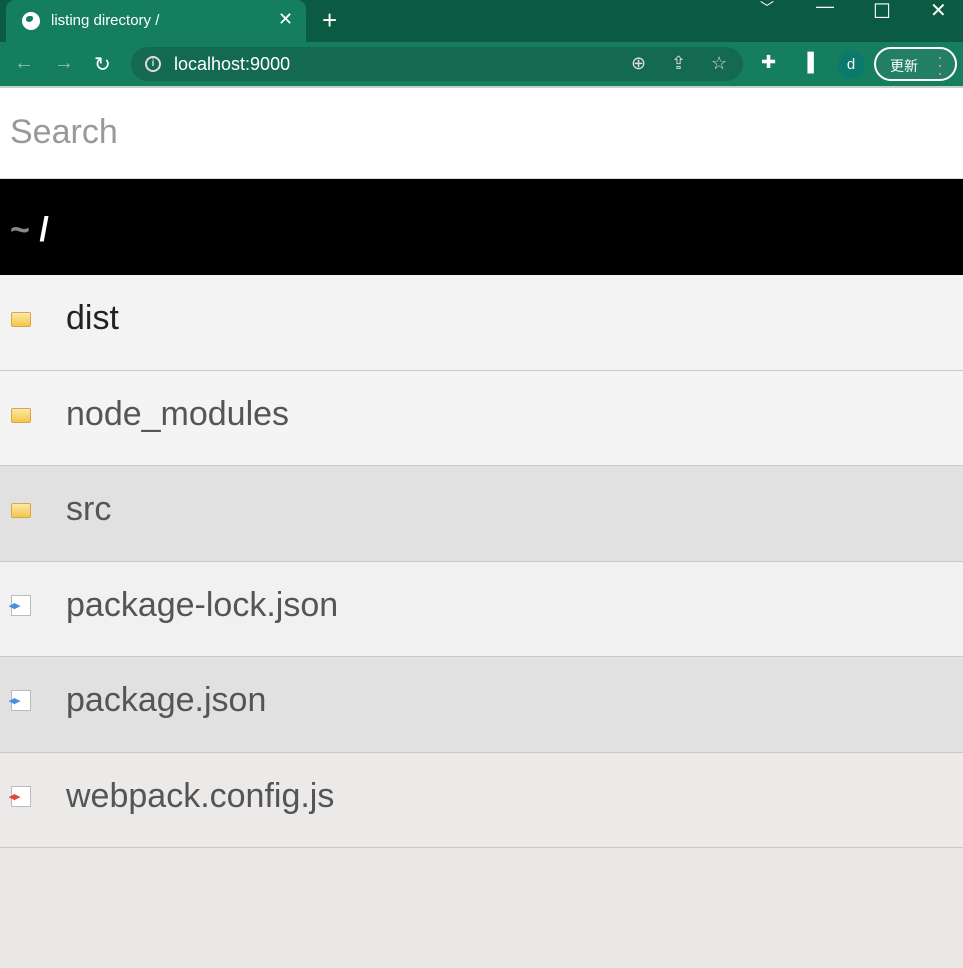 The image size is (963, 968). Describe the element at coordinates (153, 64) in the screenshot. I see `info-icon: i` at that location.